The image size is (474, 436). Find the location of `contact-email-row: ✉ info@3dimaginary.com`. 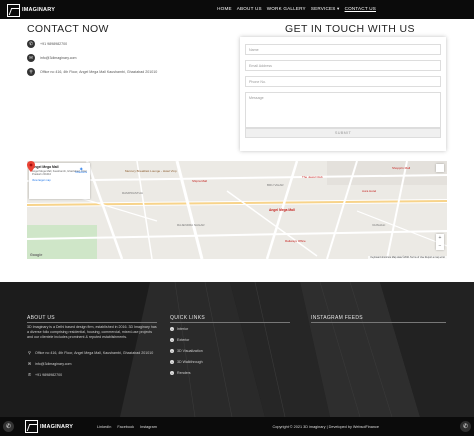

contact-email-row: ✉ info@3dimaginary.com is located at coordinates (52, 58).